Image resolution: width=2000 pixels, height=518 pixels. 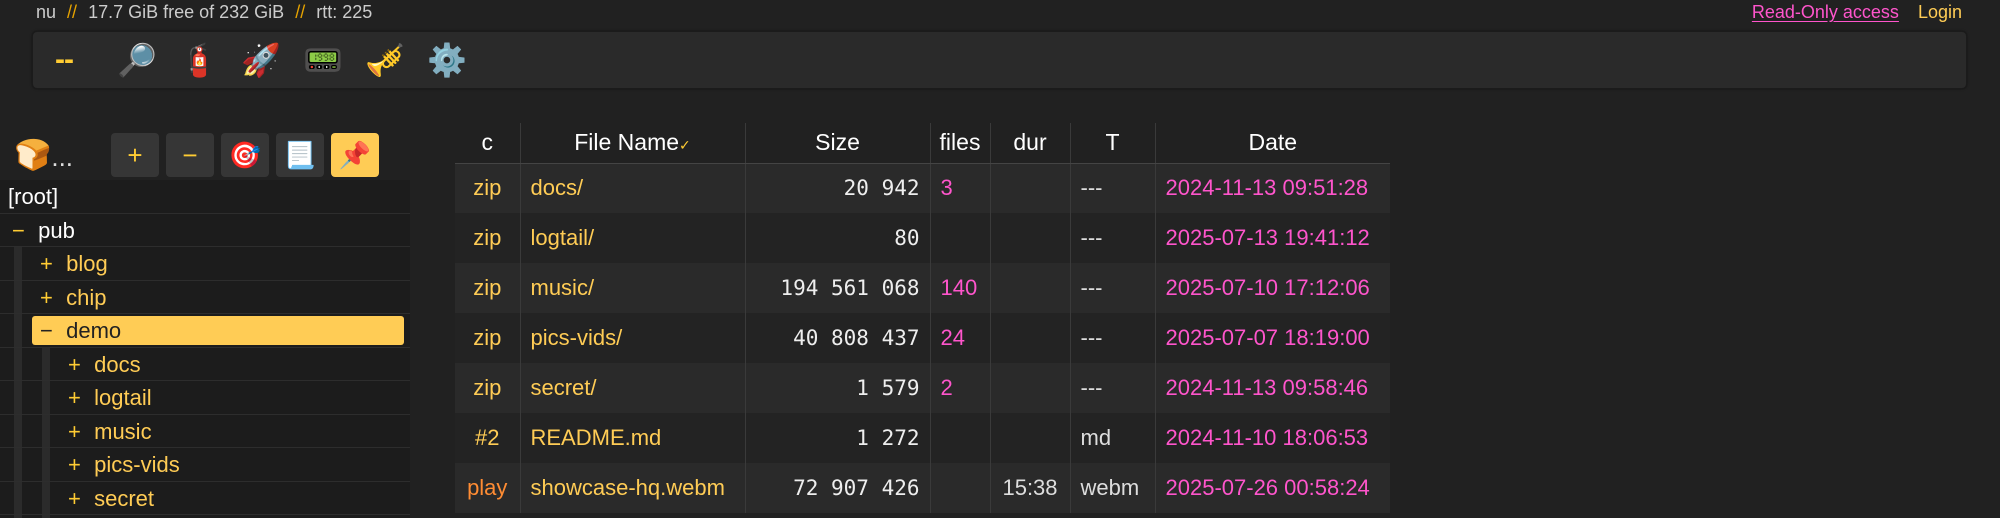 I want to click on settings-gear-icon: ⚙️, so click(x=458, y=60).